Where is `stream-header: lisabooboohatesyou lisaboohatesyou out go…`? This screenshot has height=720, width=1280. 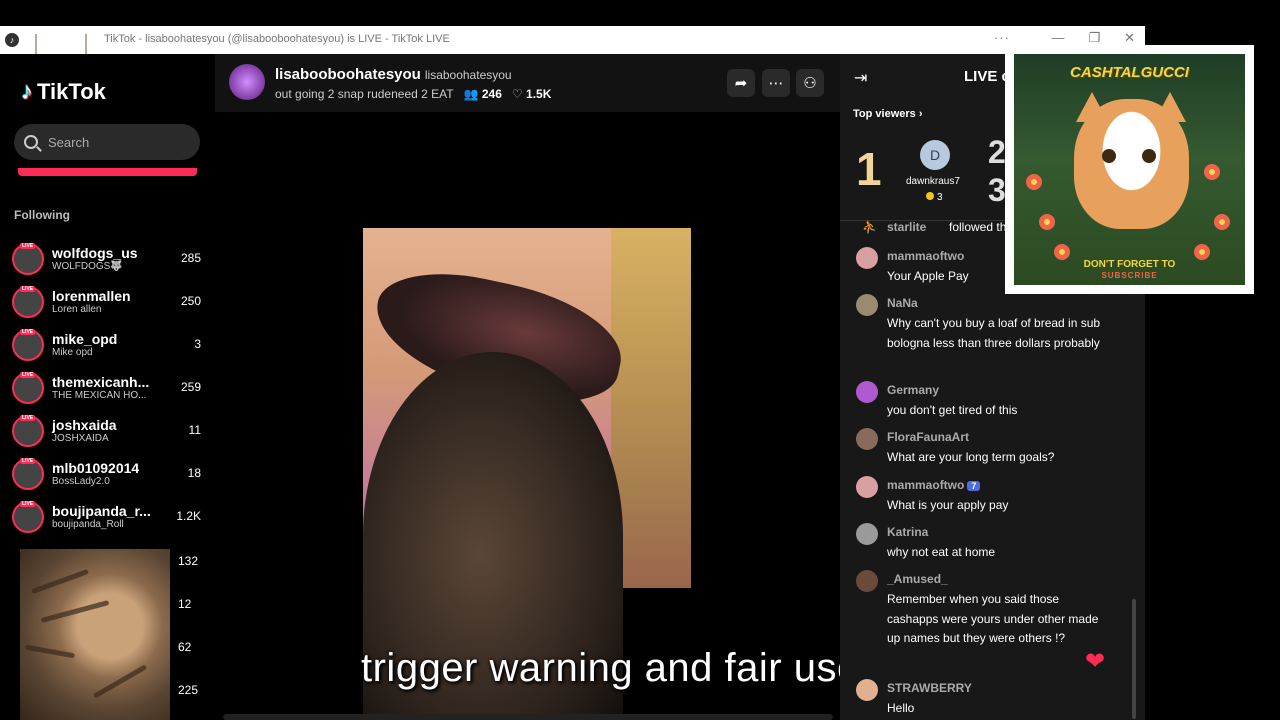 stream-header: lisabooboohatesyou lisaboohatesyou out go… is located at coordinates (527, 83).